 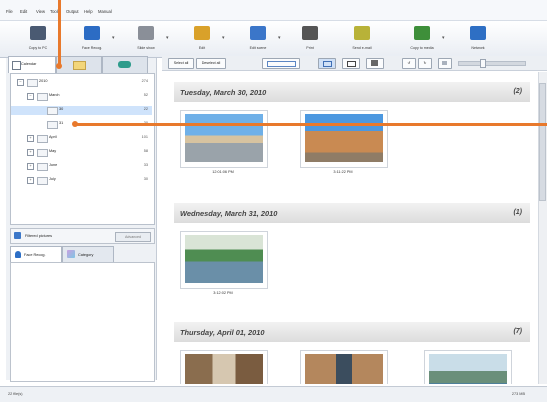 What do you see at coordinates (222, 332) in the screenshot?
I see `day-title: Thursday, April 01, 2010` at bounding box center [222, 332].